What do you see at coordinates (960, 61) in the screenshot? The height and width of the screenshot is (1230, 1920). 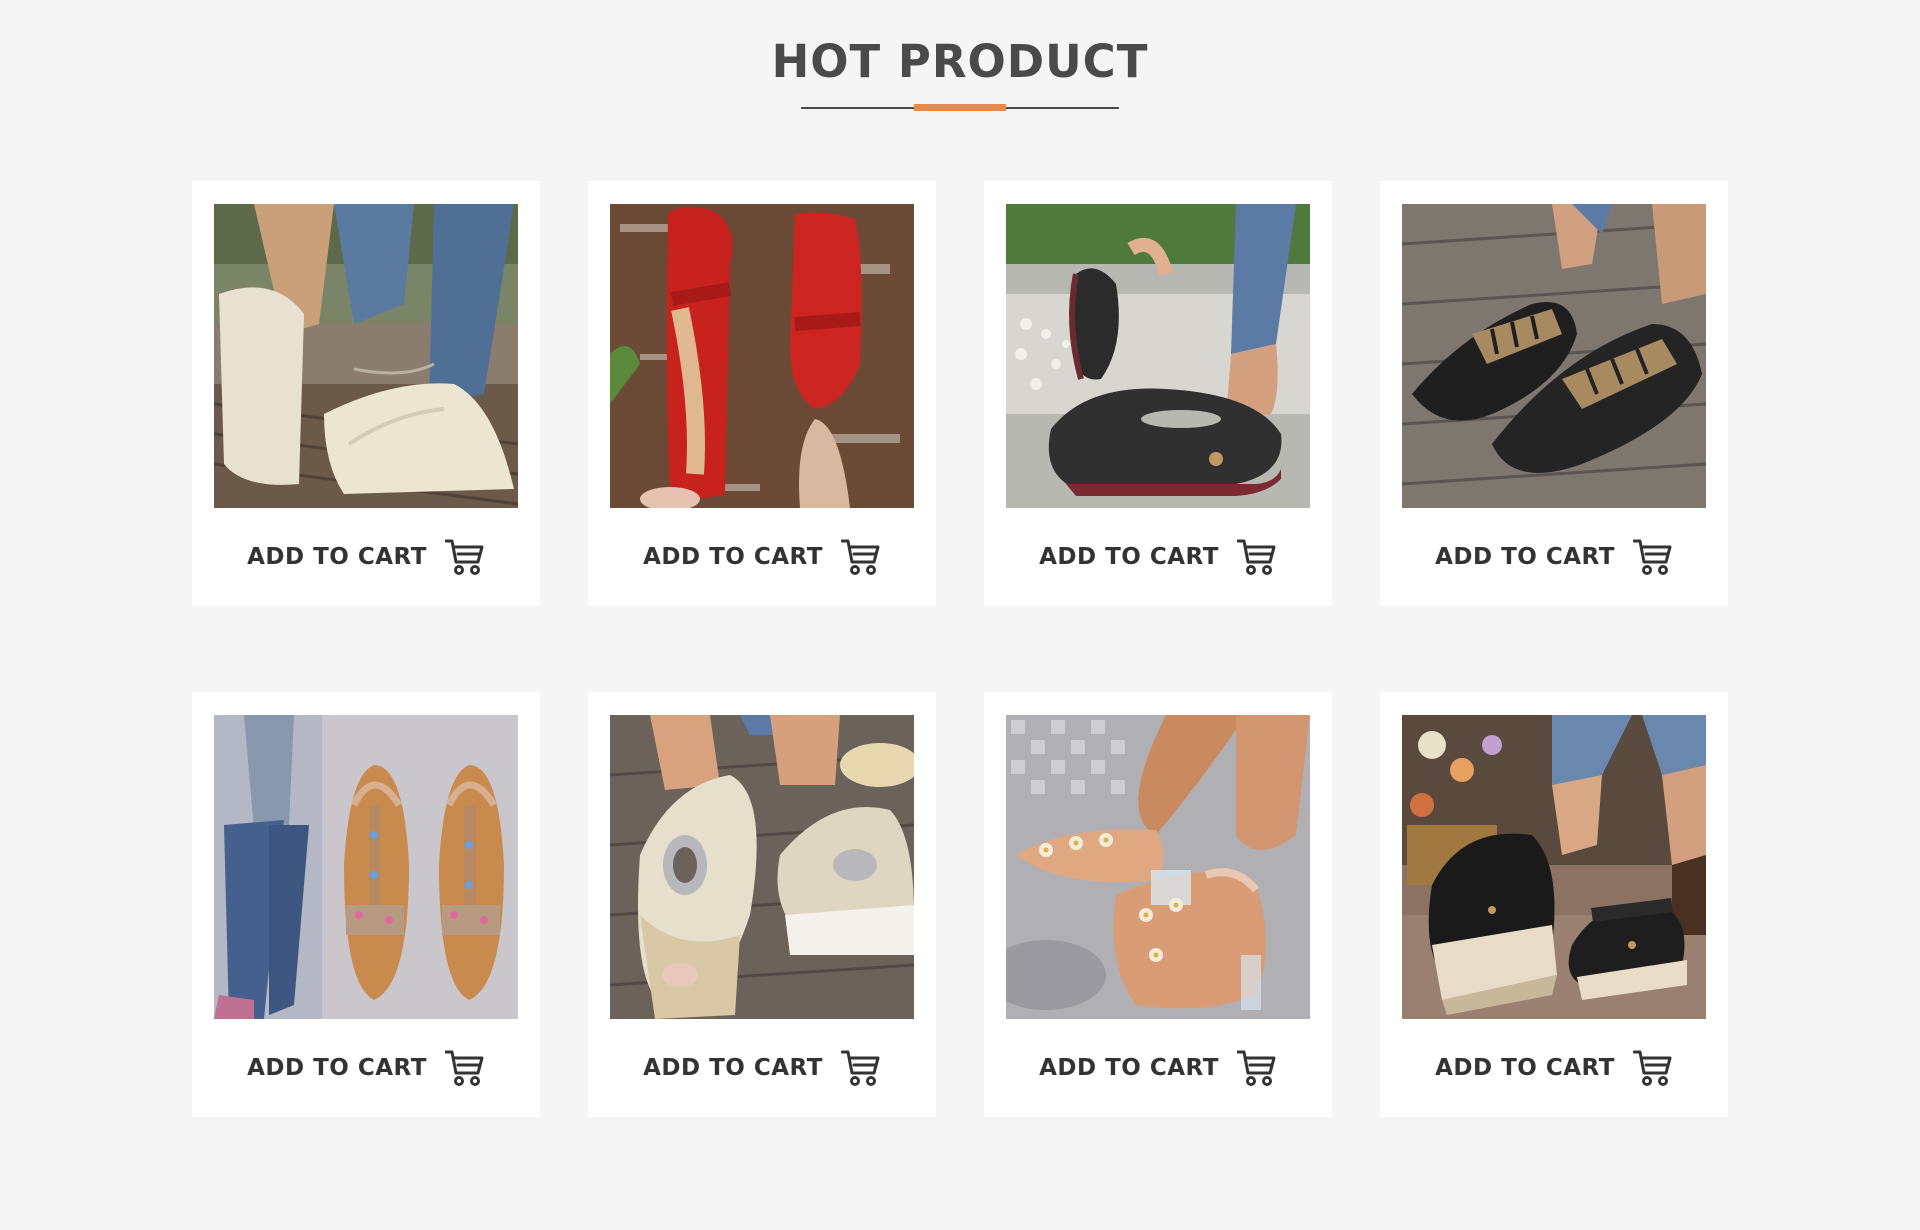 I see `section-title: HOT PRODUCT` at bounding box center [960, 61].